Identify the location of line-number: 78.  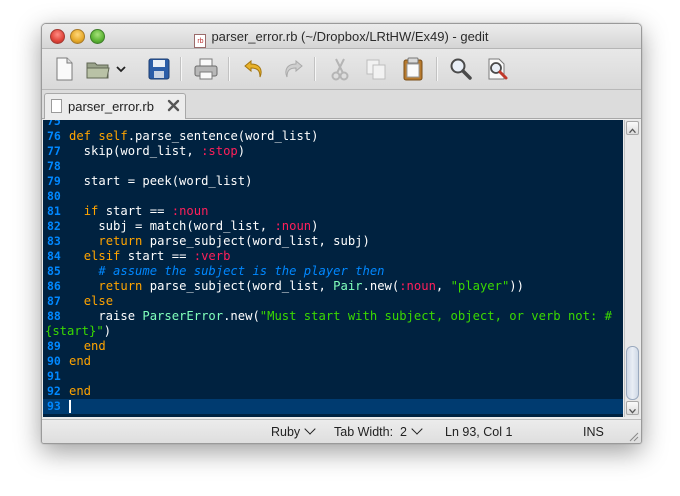
(54, 166).